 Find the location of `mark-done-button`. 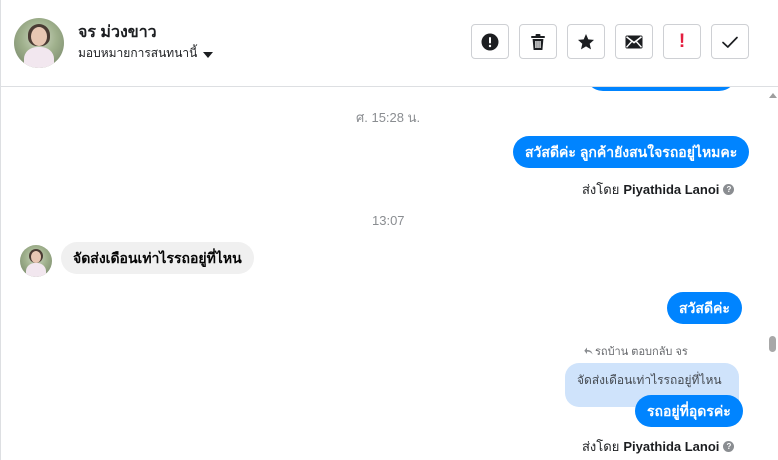

mark-done-button is located at coordinates (730, 41).